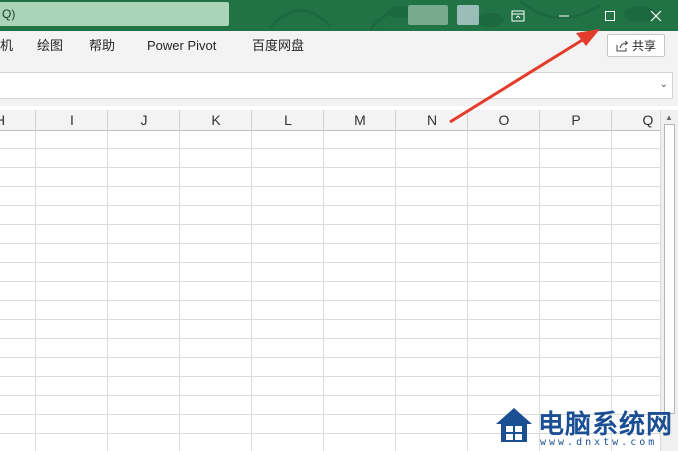 Image resolution: width=678 pixels, height=451 pixels. I want to click on column-header-p: P, so click(575, 120).